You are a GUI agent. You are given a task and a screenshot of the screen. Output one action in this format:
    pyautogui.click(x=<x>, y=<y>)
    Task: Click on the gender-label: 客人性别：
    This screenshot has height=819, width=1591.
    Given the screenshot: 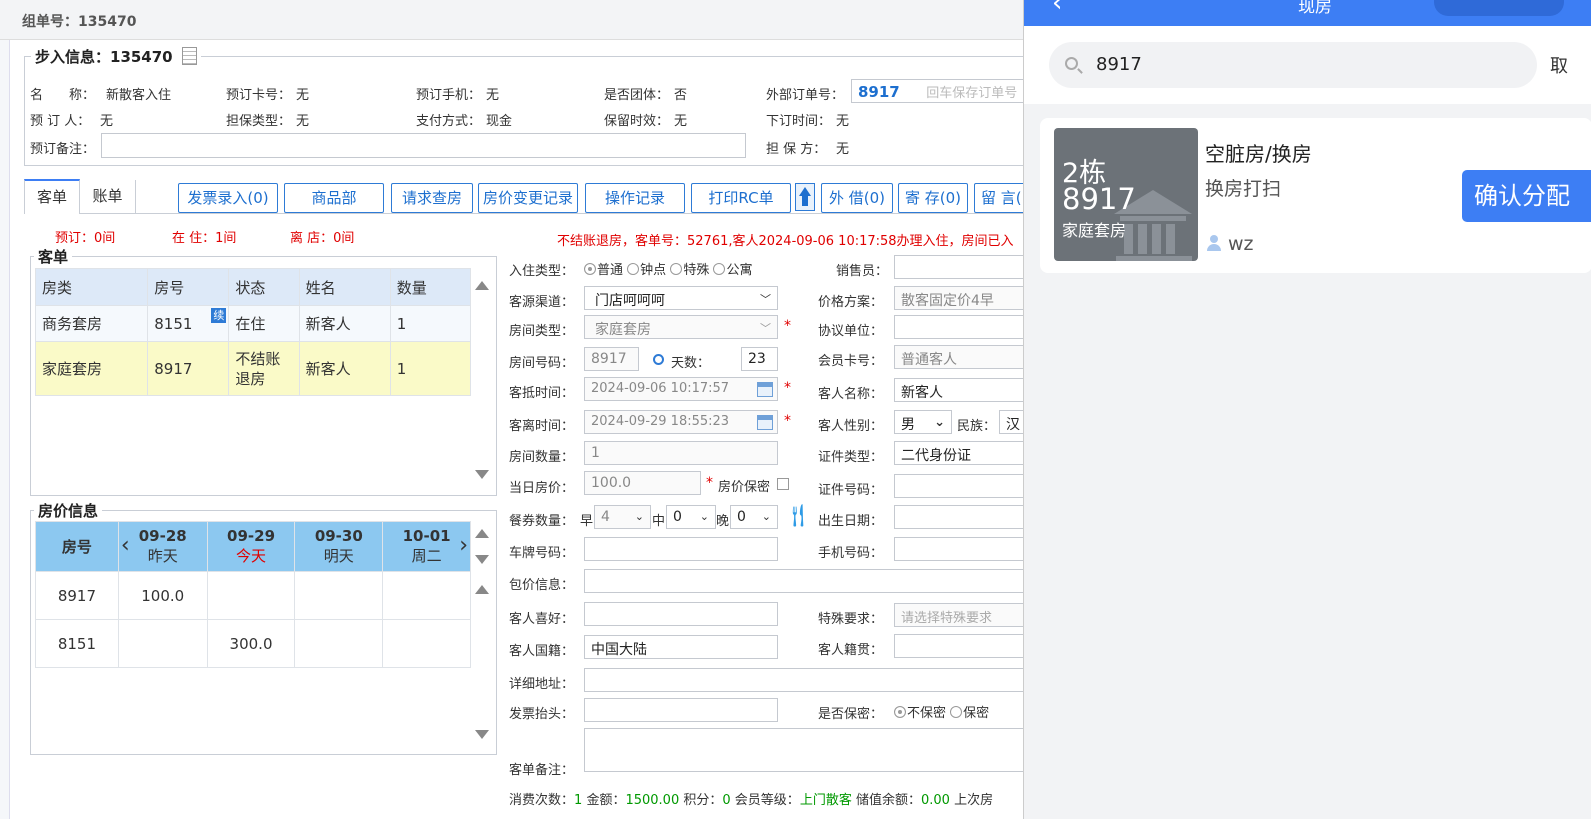 What is the action you would take?
    pyautogui.click(x=851, y=426)
    